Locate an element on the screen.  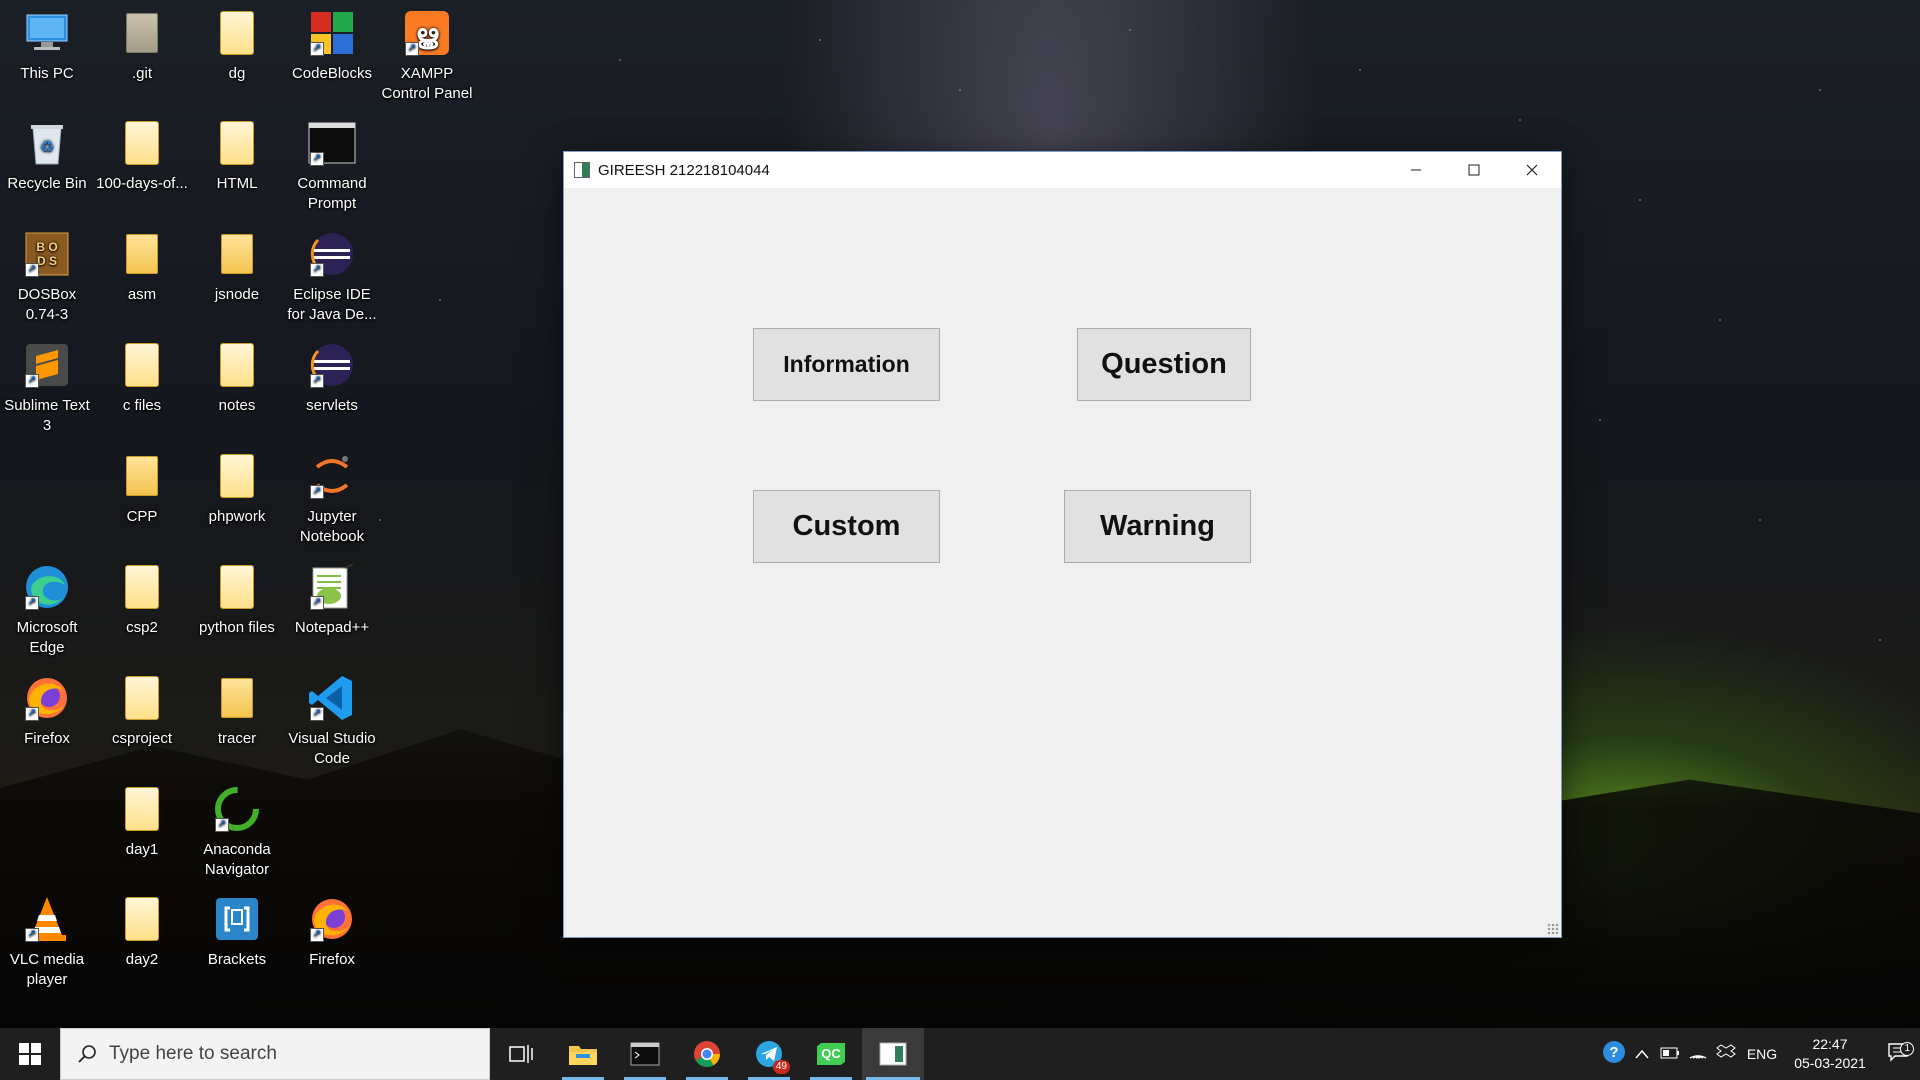
desktop-icon-sublime-text: ↗ Sublime Text 3 is located at coordinates (47, 388).